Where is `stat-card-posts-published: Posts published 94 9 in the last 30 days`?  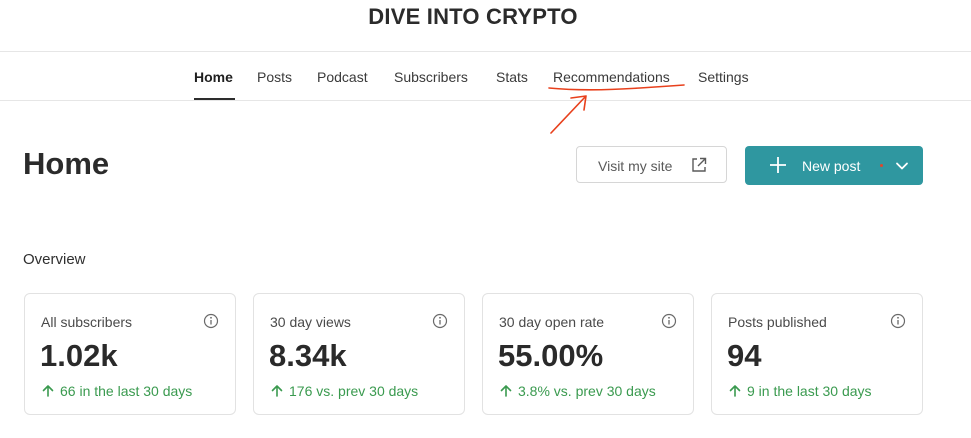 stat-card-posts-published: Posts published 94 9 in the last 30 days is located at coordinates (817, 354).